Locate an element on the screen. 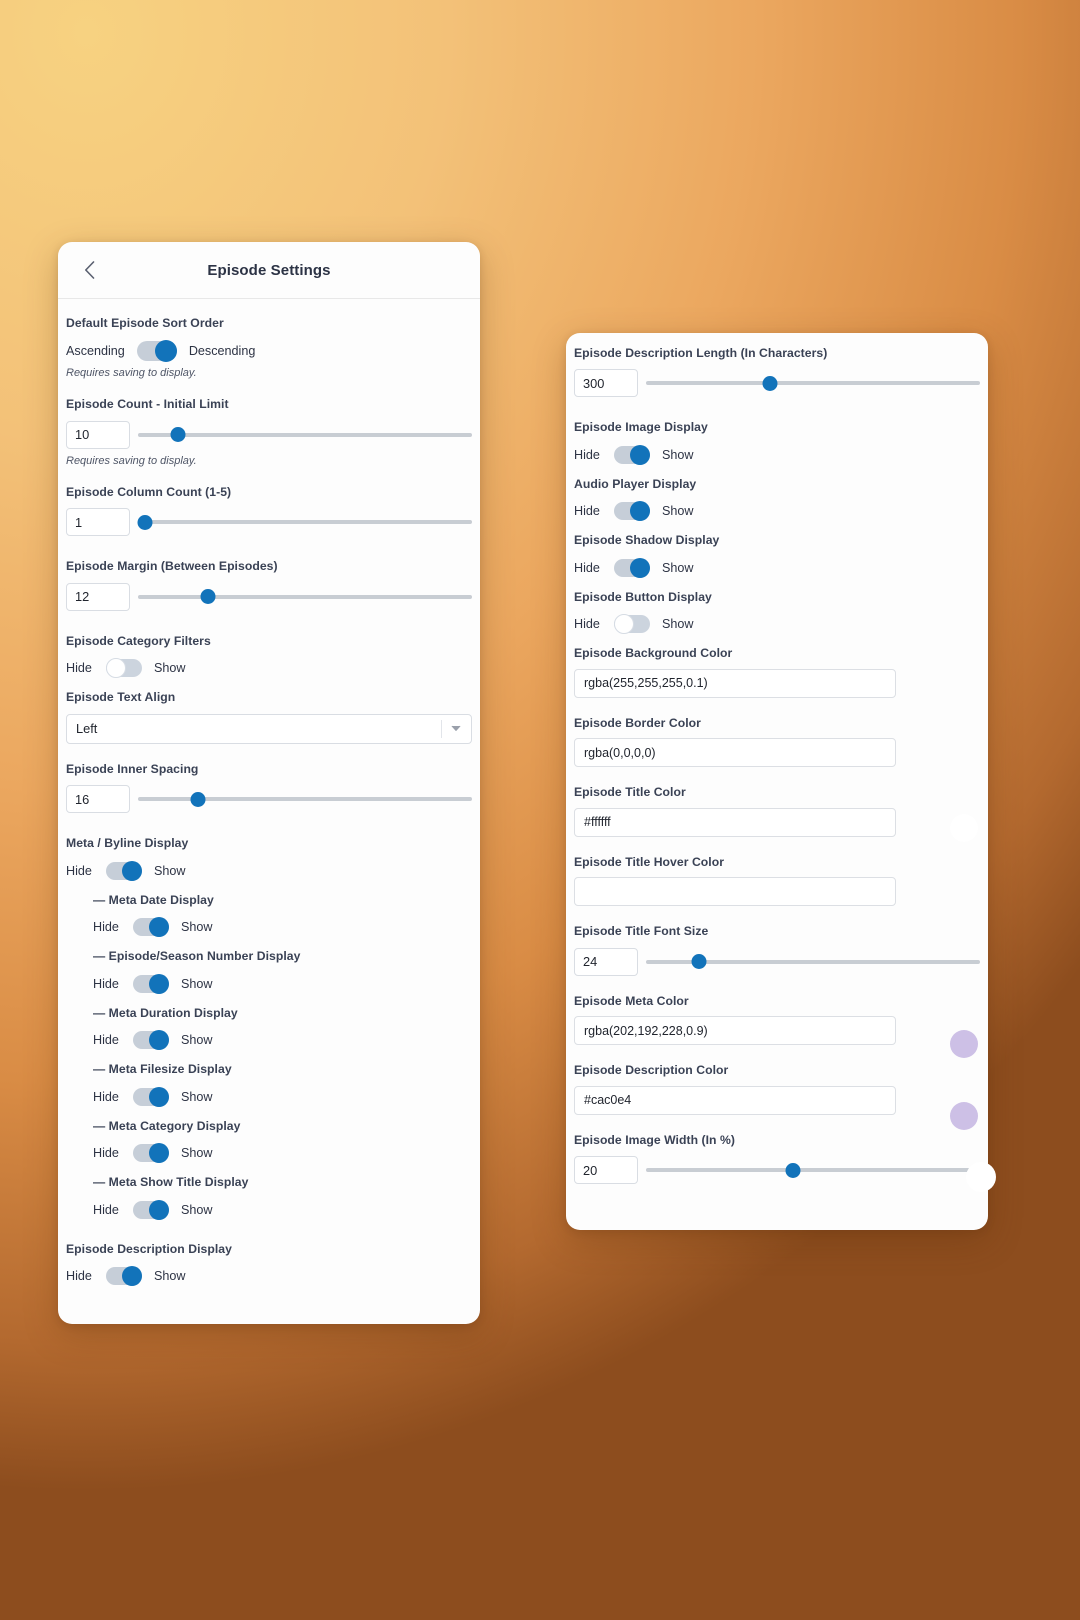  field-label: — Episode/Season Number Display is located at coordinates (197, 956).